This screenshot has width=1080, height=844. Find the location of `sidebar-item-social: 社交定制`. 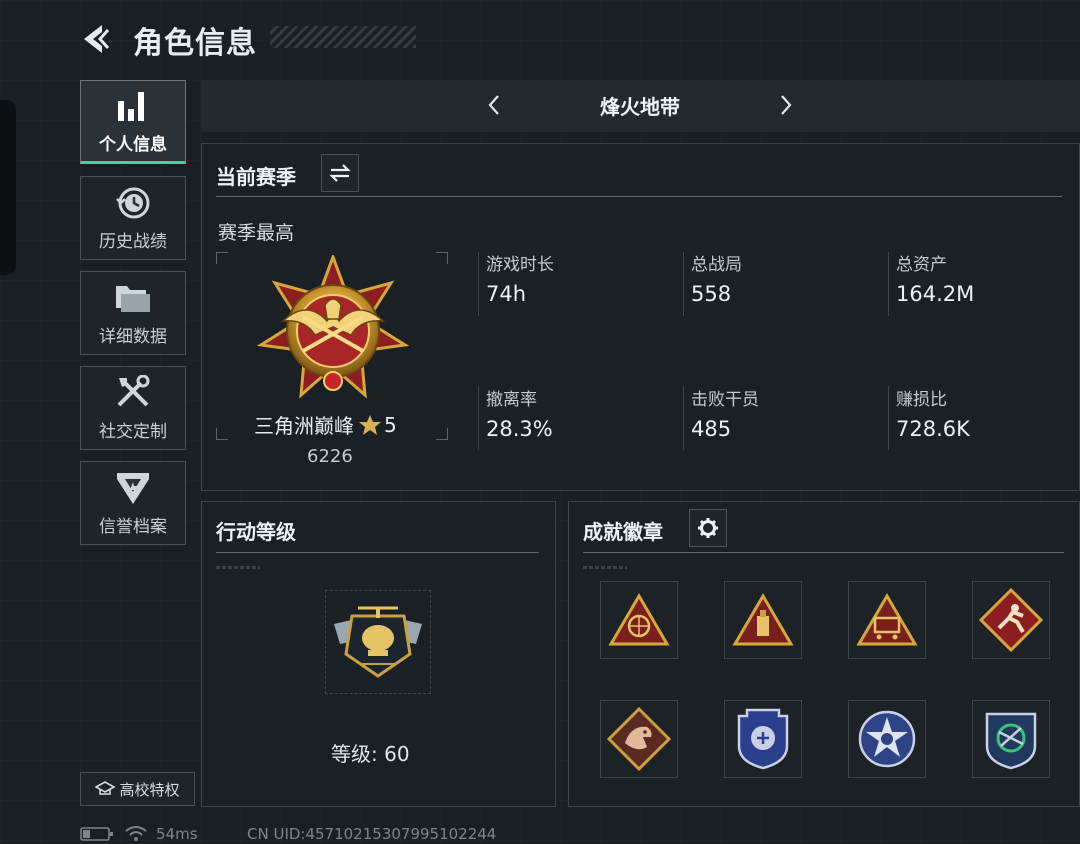

sidebar-item-social: 社交定制 is located at coordinates (133, 408).